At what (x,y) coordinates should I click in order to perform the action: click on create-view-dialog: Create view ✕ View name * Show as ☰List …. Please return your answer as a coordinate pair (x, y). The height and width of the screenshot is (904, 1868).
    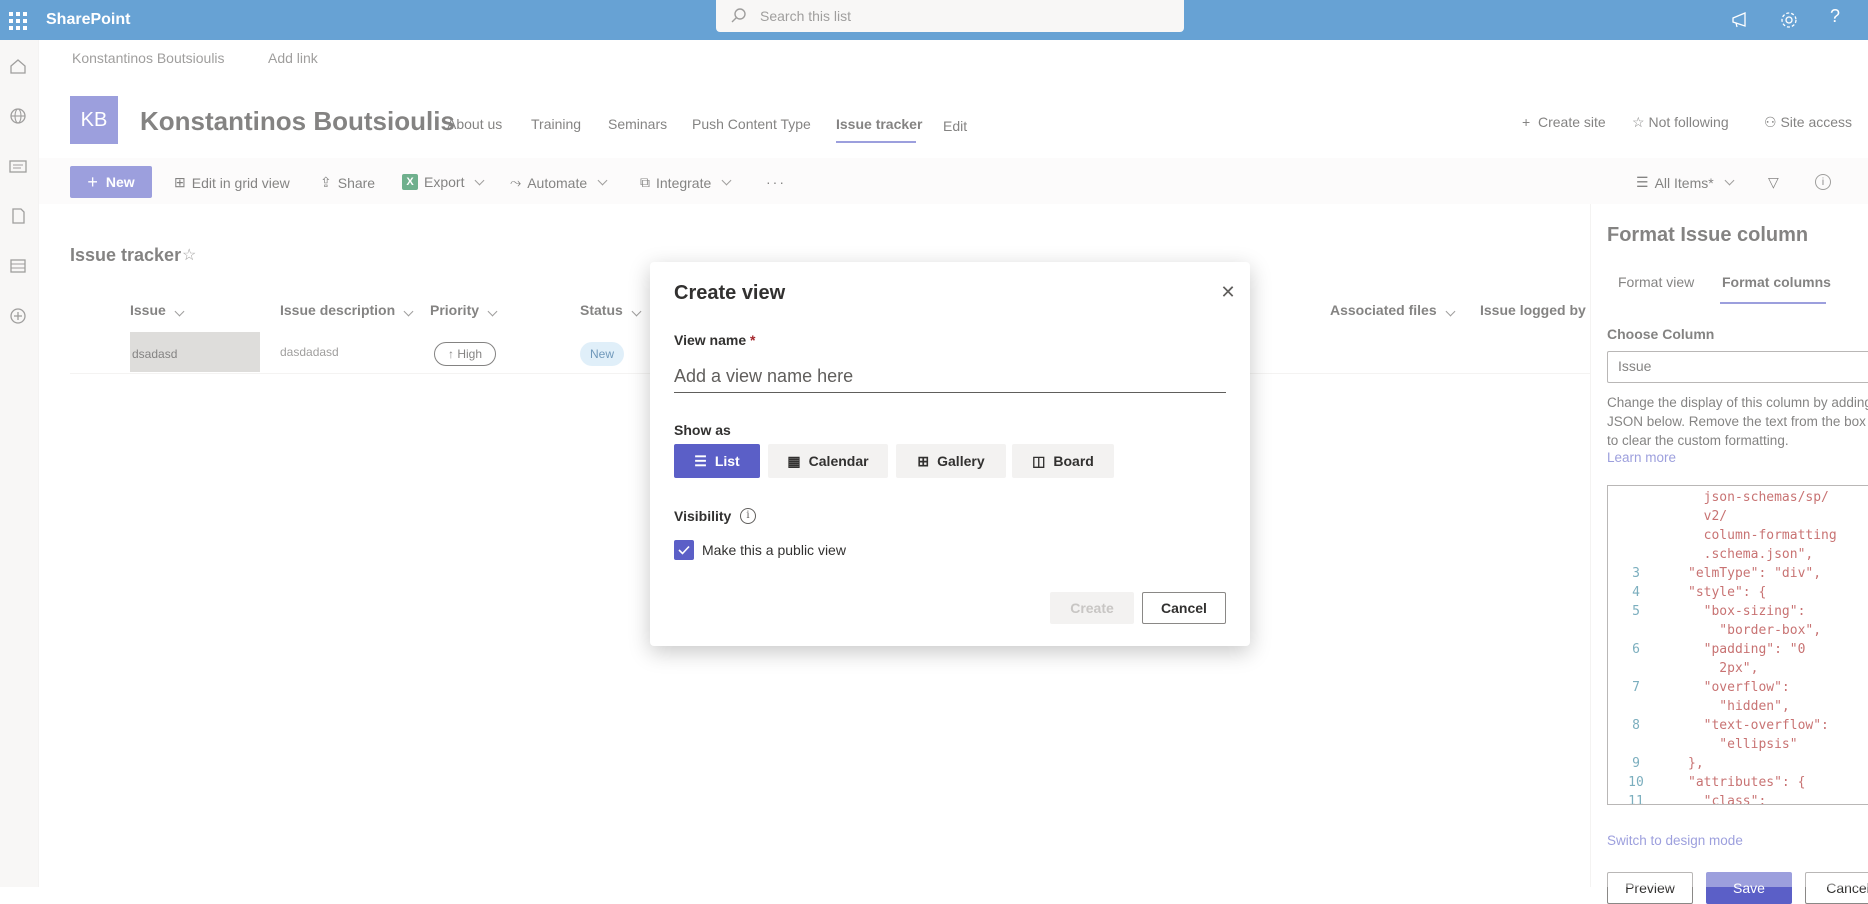
    Looking at the image, I should click on (950, 454).